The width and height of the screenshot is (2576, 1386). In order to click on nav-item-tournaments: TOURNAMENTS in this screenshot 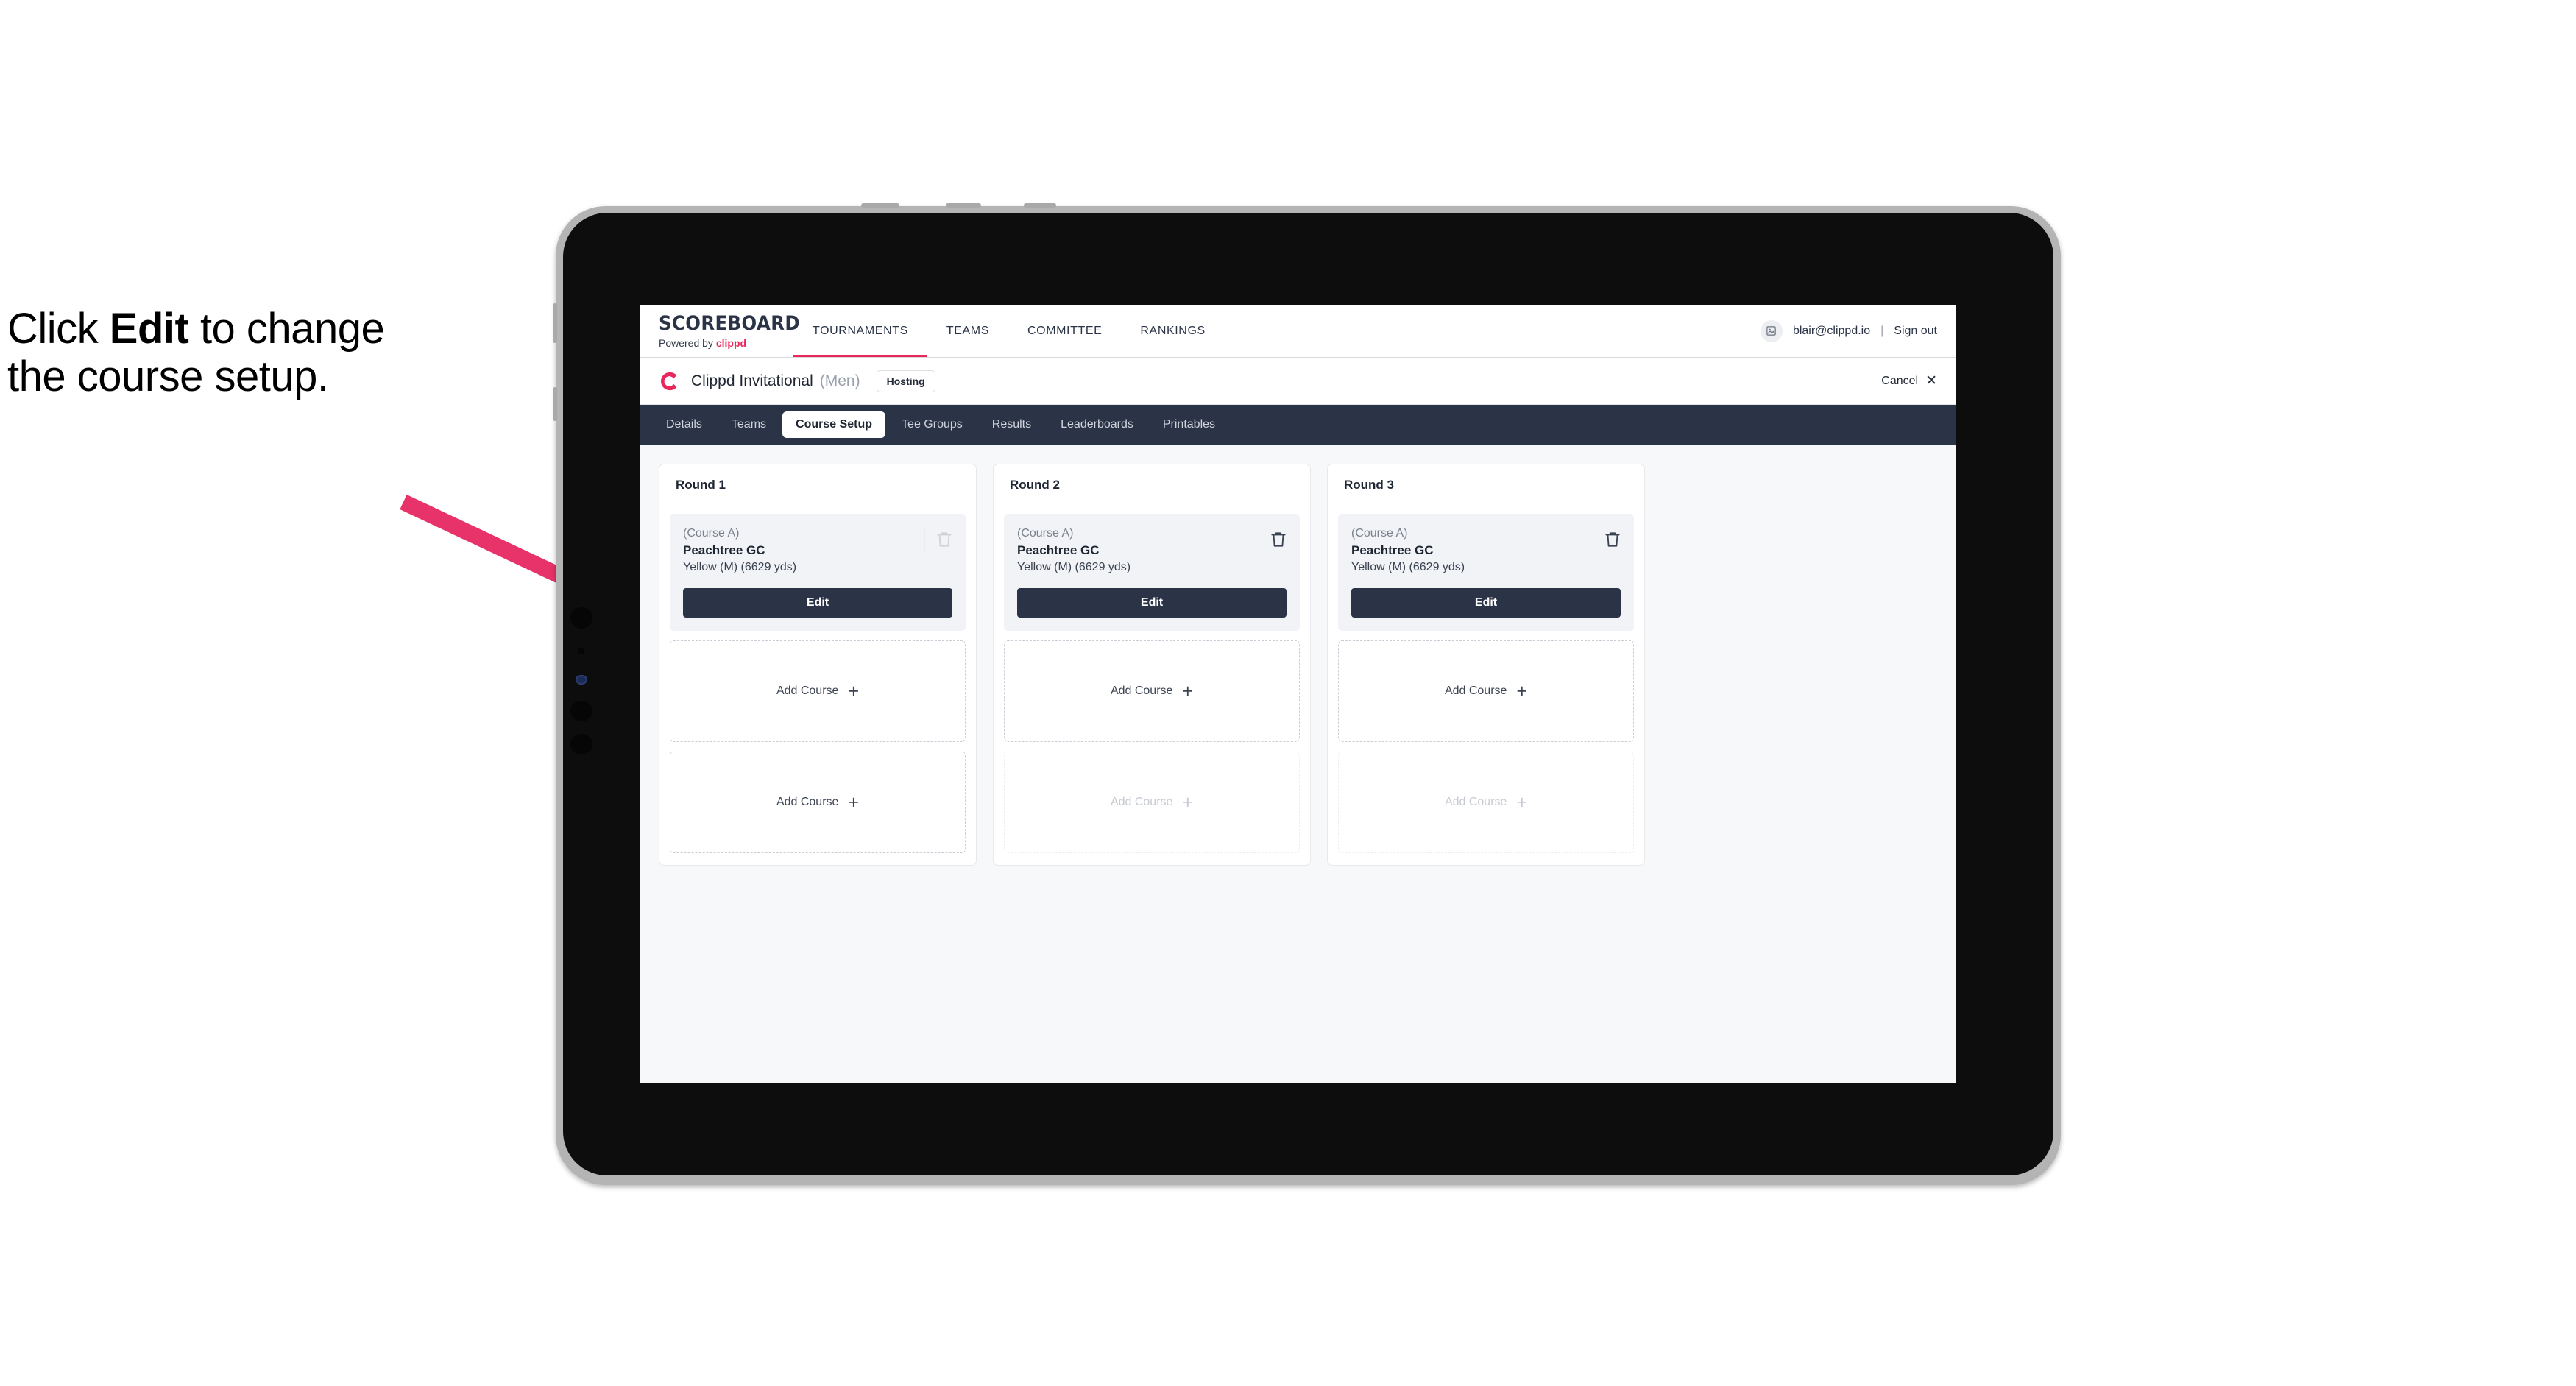, I will do `click(860, 331)`.